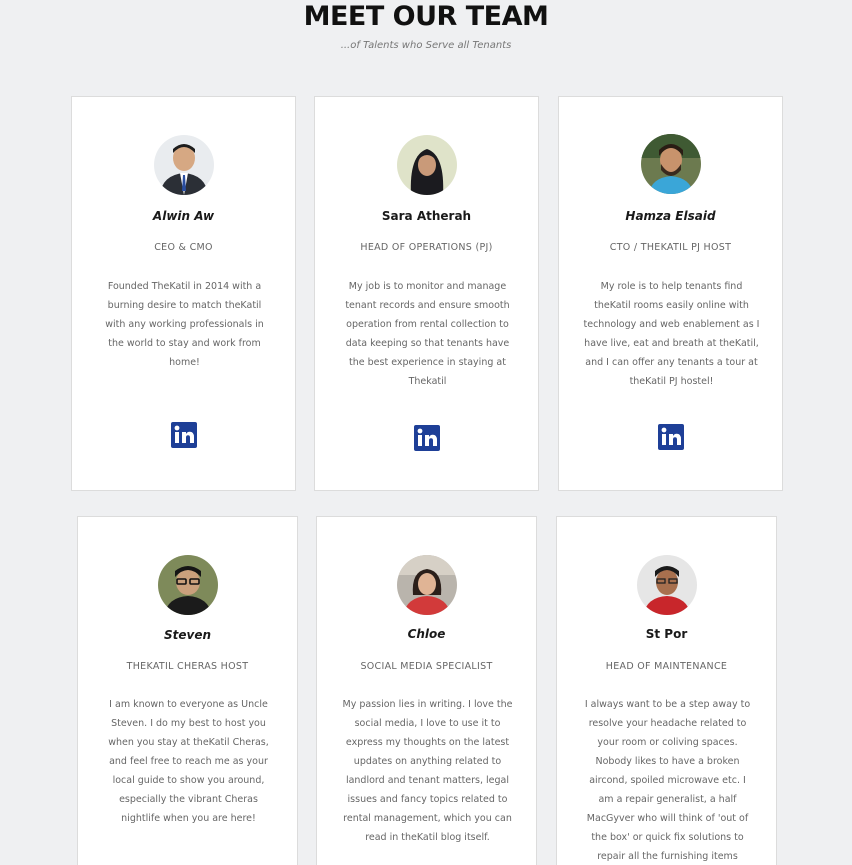  Describe the element at coordinates (184, 165) in the screenshot. I see `avatar-alwin` at that location.